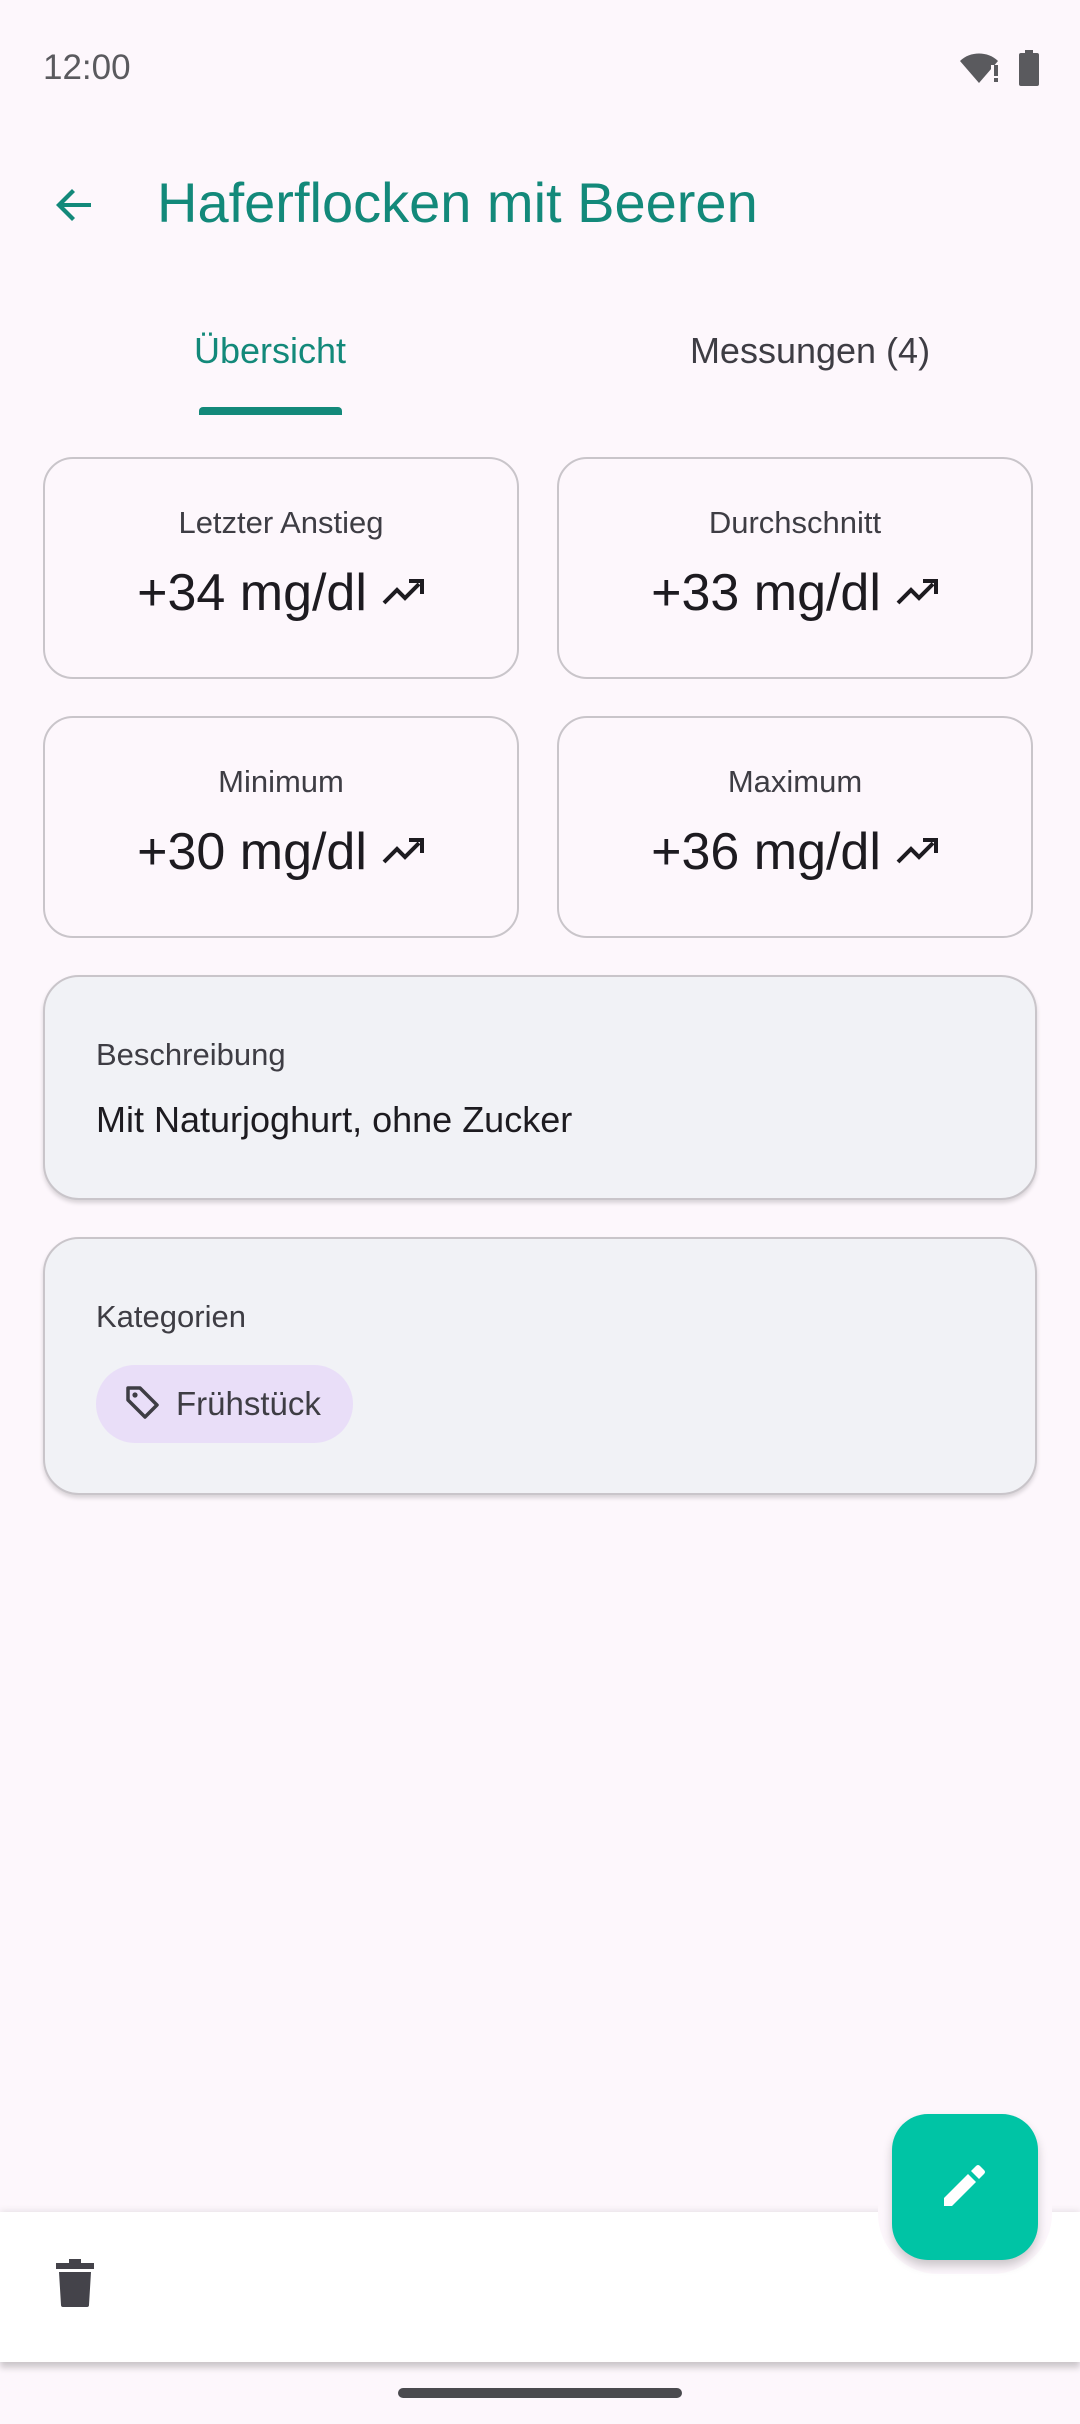  Describe the element at coordinates (281, 522) in the screenshot. I see `stat-label: Letzter Anstieg` at that location.